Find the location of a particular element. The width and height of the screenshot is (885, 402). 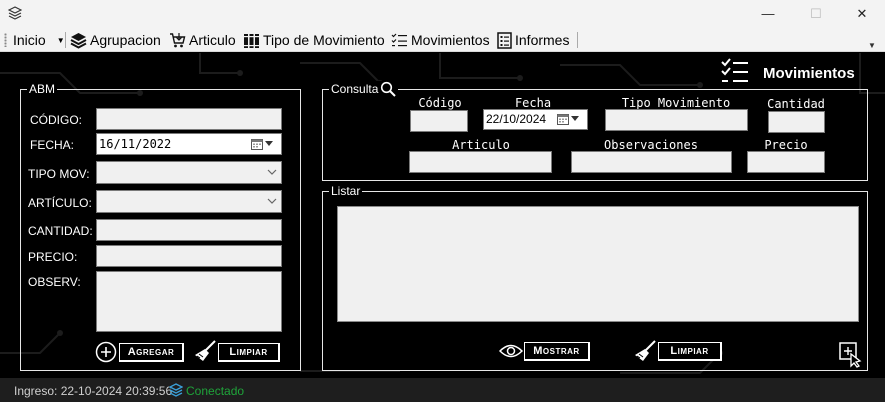

toolbar-grip is located at coordinates (5, 40).